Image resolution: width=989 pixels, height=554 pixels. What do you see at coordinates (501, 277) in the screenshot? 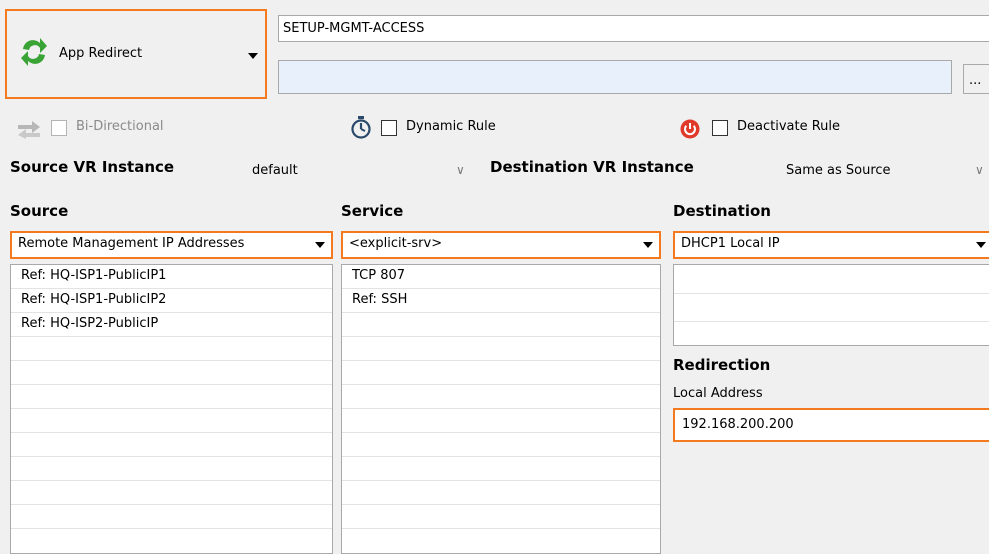
I see `list-item: TCP 807` at bounding box center [501, 277].